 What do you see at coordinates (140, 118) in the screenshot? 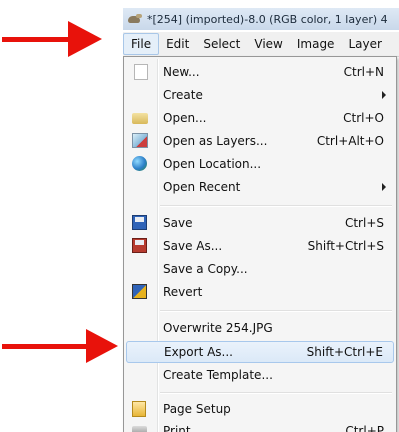
I see `folder-icon` at bounding box center [140, 118].